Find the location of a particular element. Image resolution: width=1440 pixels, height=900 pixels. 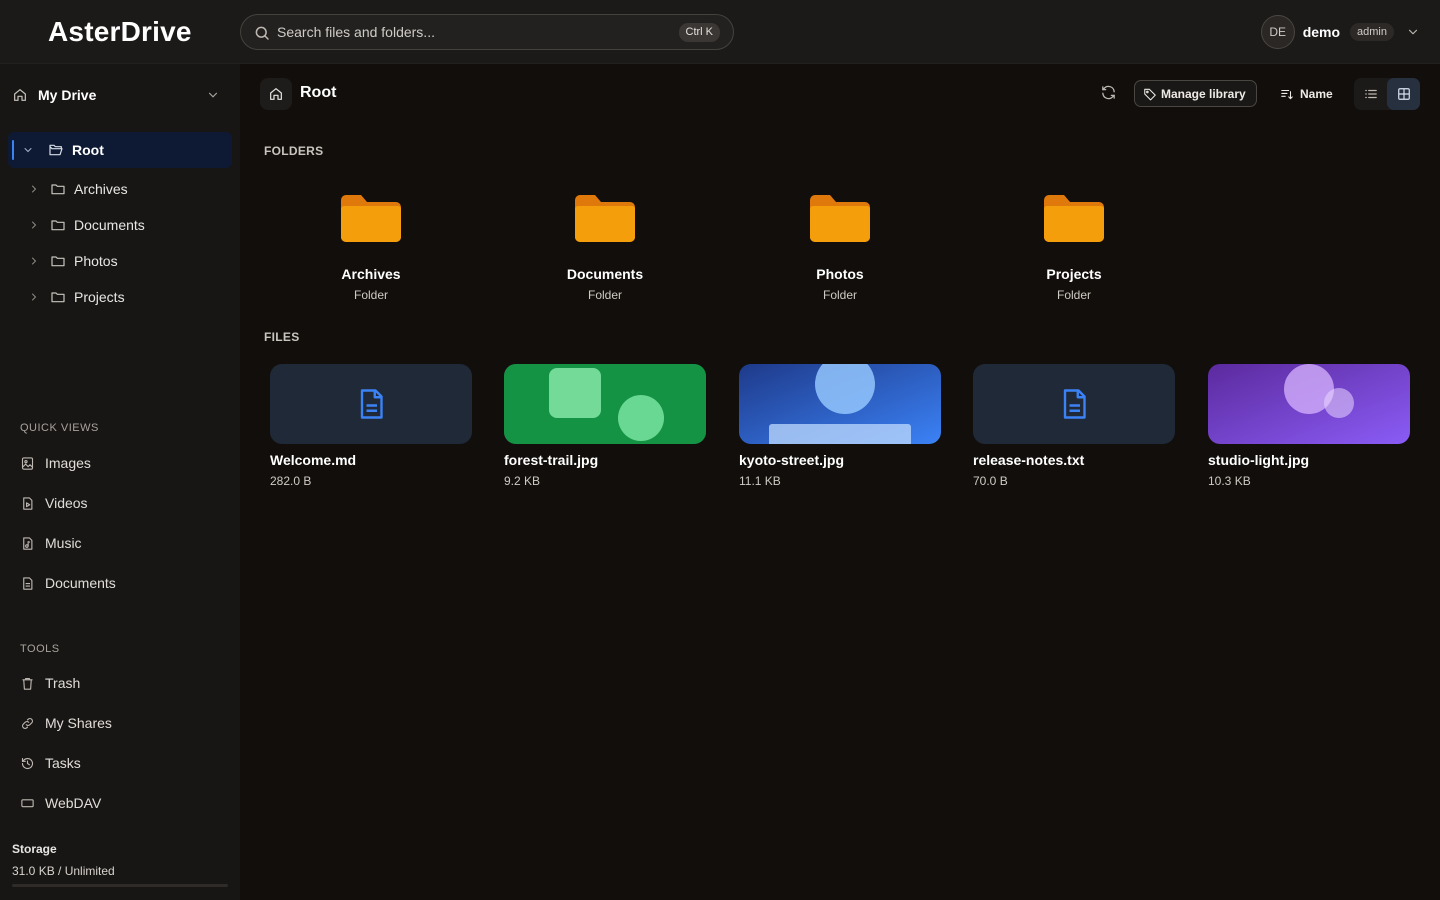

nav-item-documents: Documents is located at coordinates (120, 583).